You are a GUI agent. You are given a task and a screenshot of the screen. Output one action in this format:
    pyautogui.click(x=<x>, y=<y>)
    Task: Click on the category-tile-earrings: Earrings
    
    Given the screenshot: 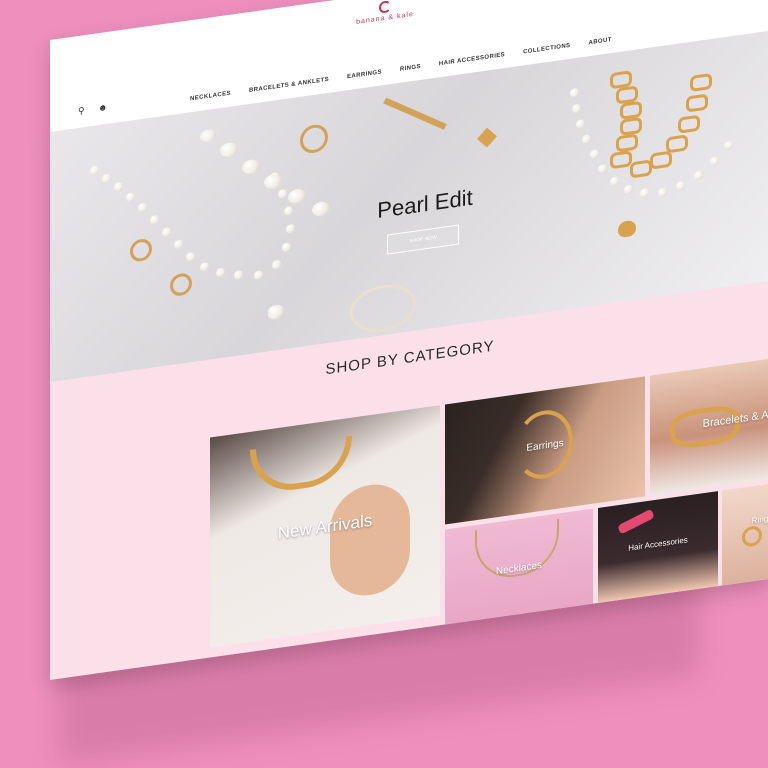 What is the action you would take?
    pyautogui.click(x=545, y=450)
    